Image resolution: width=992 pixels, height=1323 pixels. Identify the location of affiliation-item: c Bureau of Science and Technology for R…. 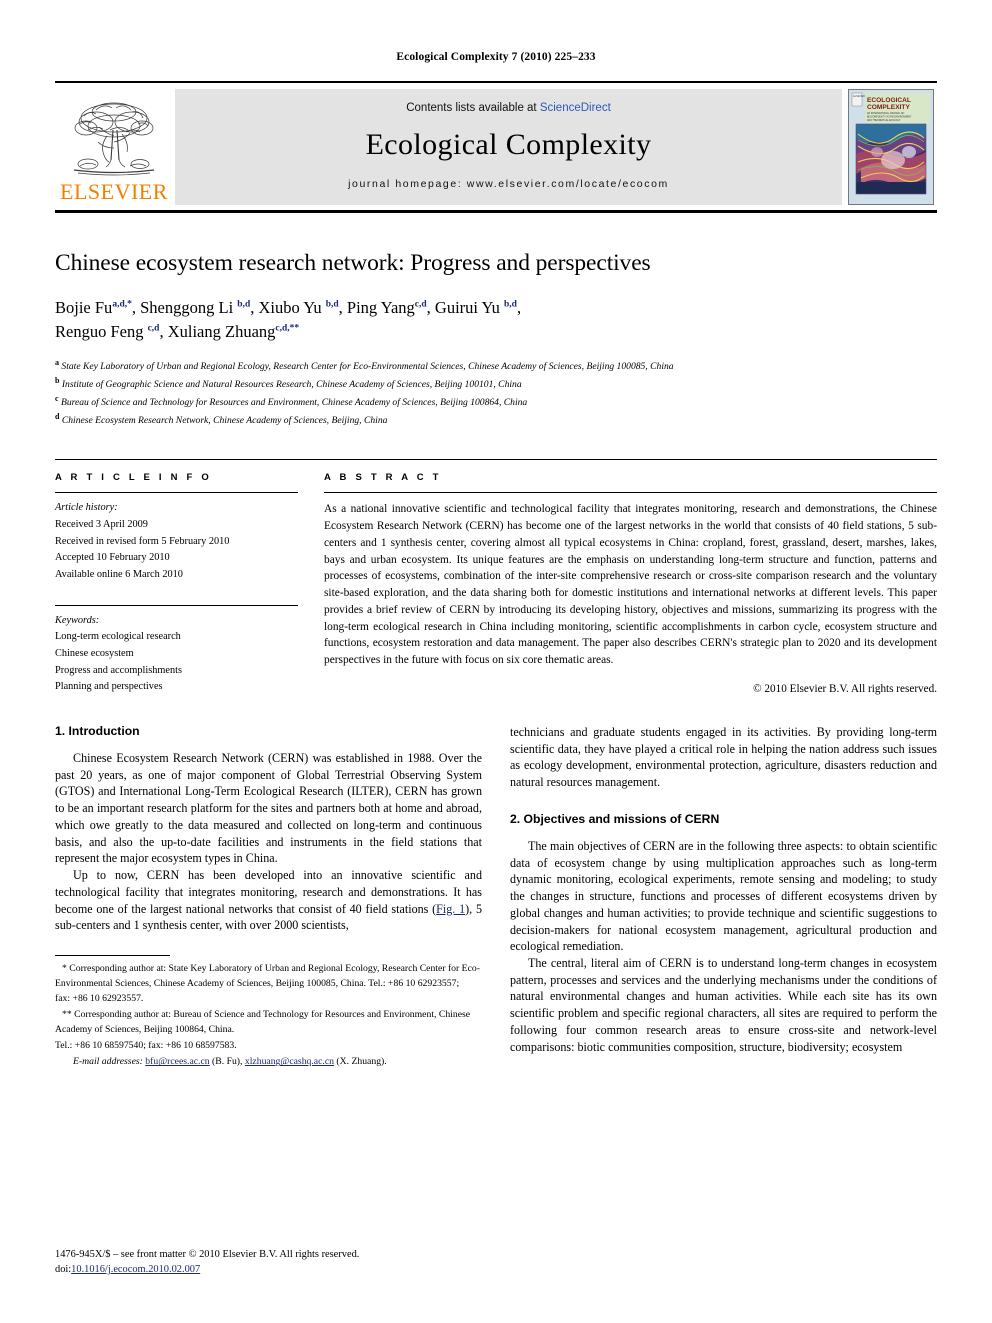
(496, 402).